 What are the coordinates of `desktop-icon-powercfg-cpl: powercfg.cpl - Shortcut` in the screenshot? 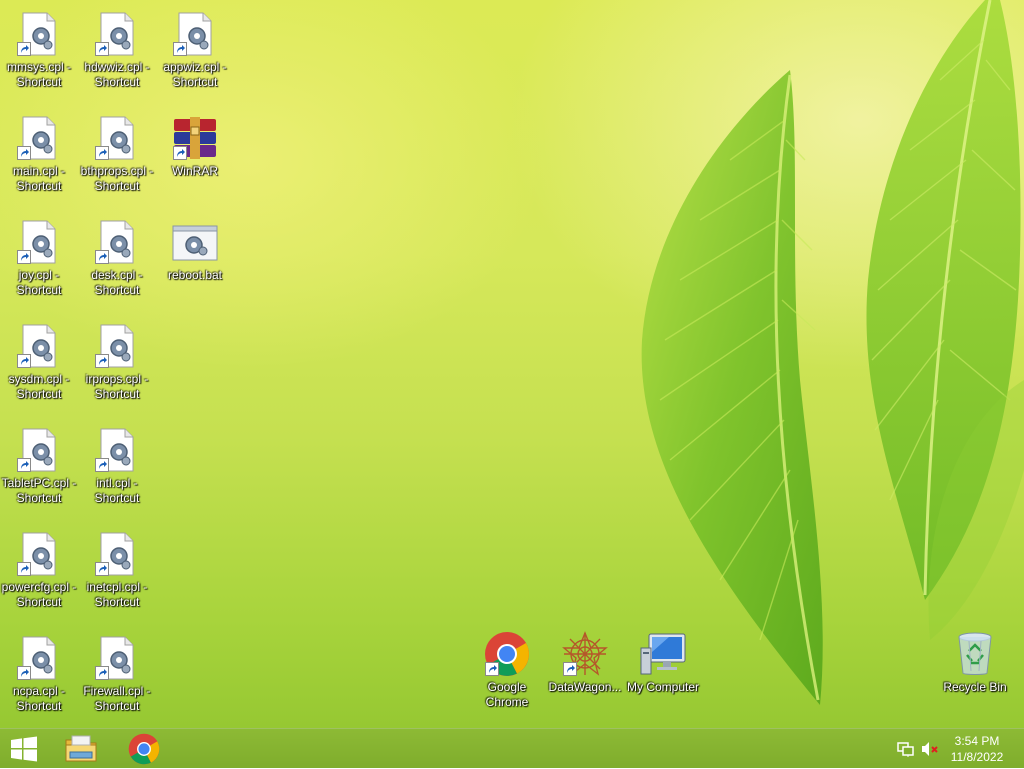 It's located at (39, 570).